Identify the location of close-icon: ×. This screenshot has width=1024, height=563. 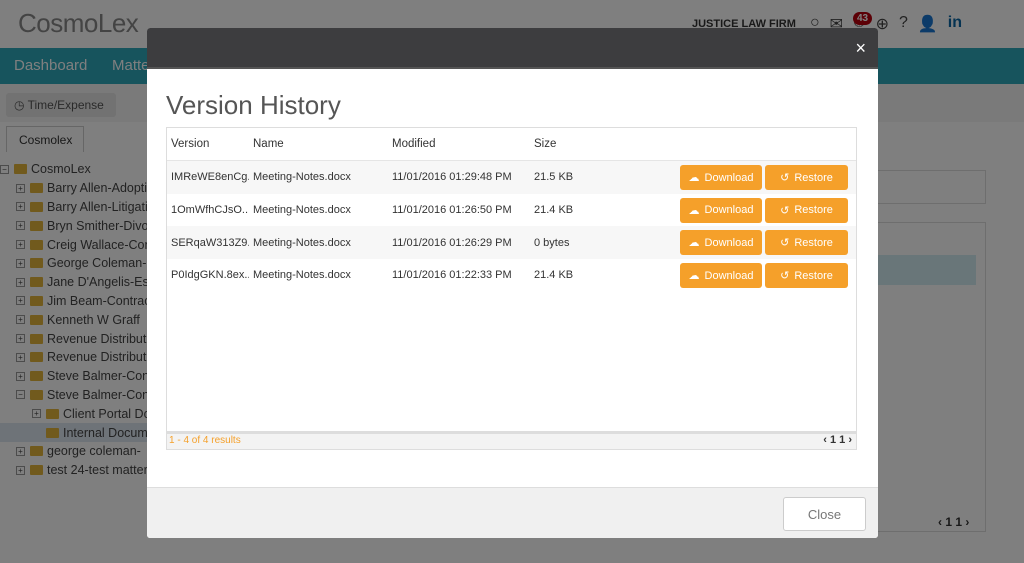
(860, 48).